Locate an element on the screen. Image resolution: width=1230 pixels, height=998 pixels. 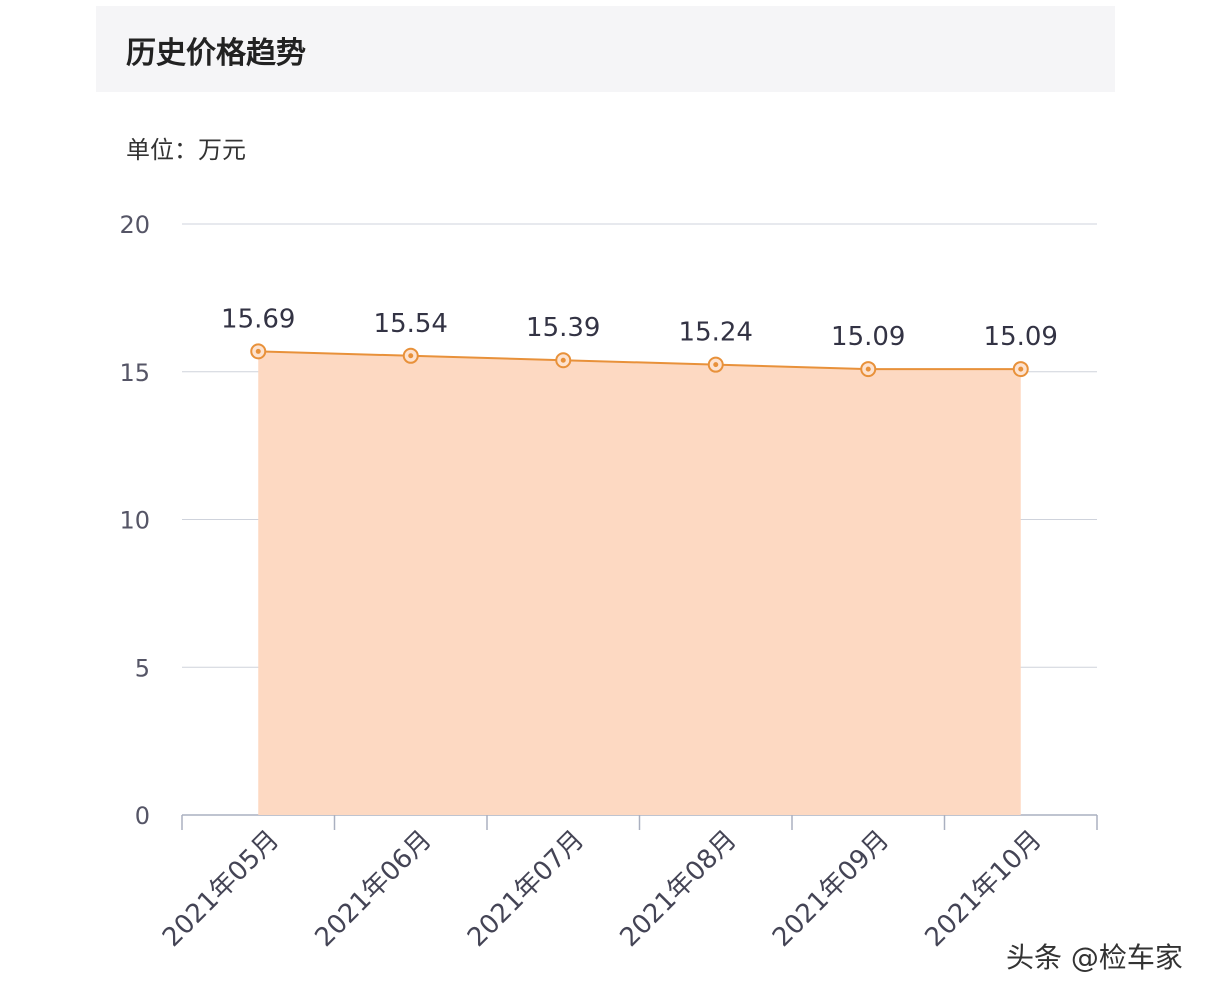
x-category-label: 2021年10月 is located at coordinates (984, 889).